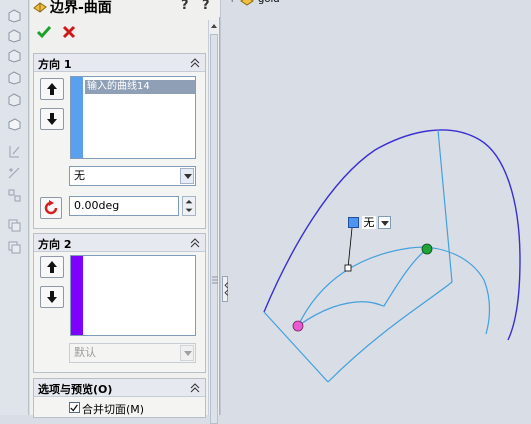 This screenshot has height=424, width=531. I want to click on callout-label: 无, so click(369, 222).